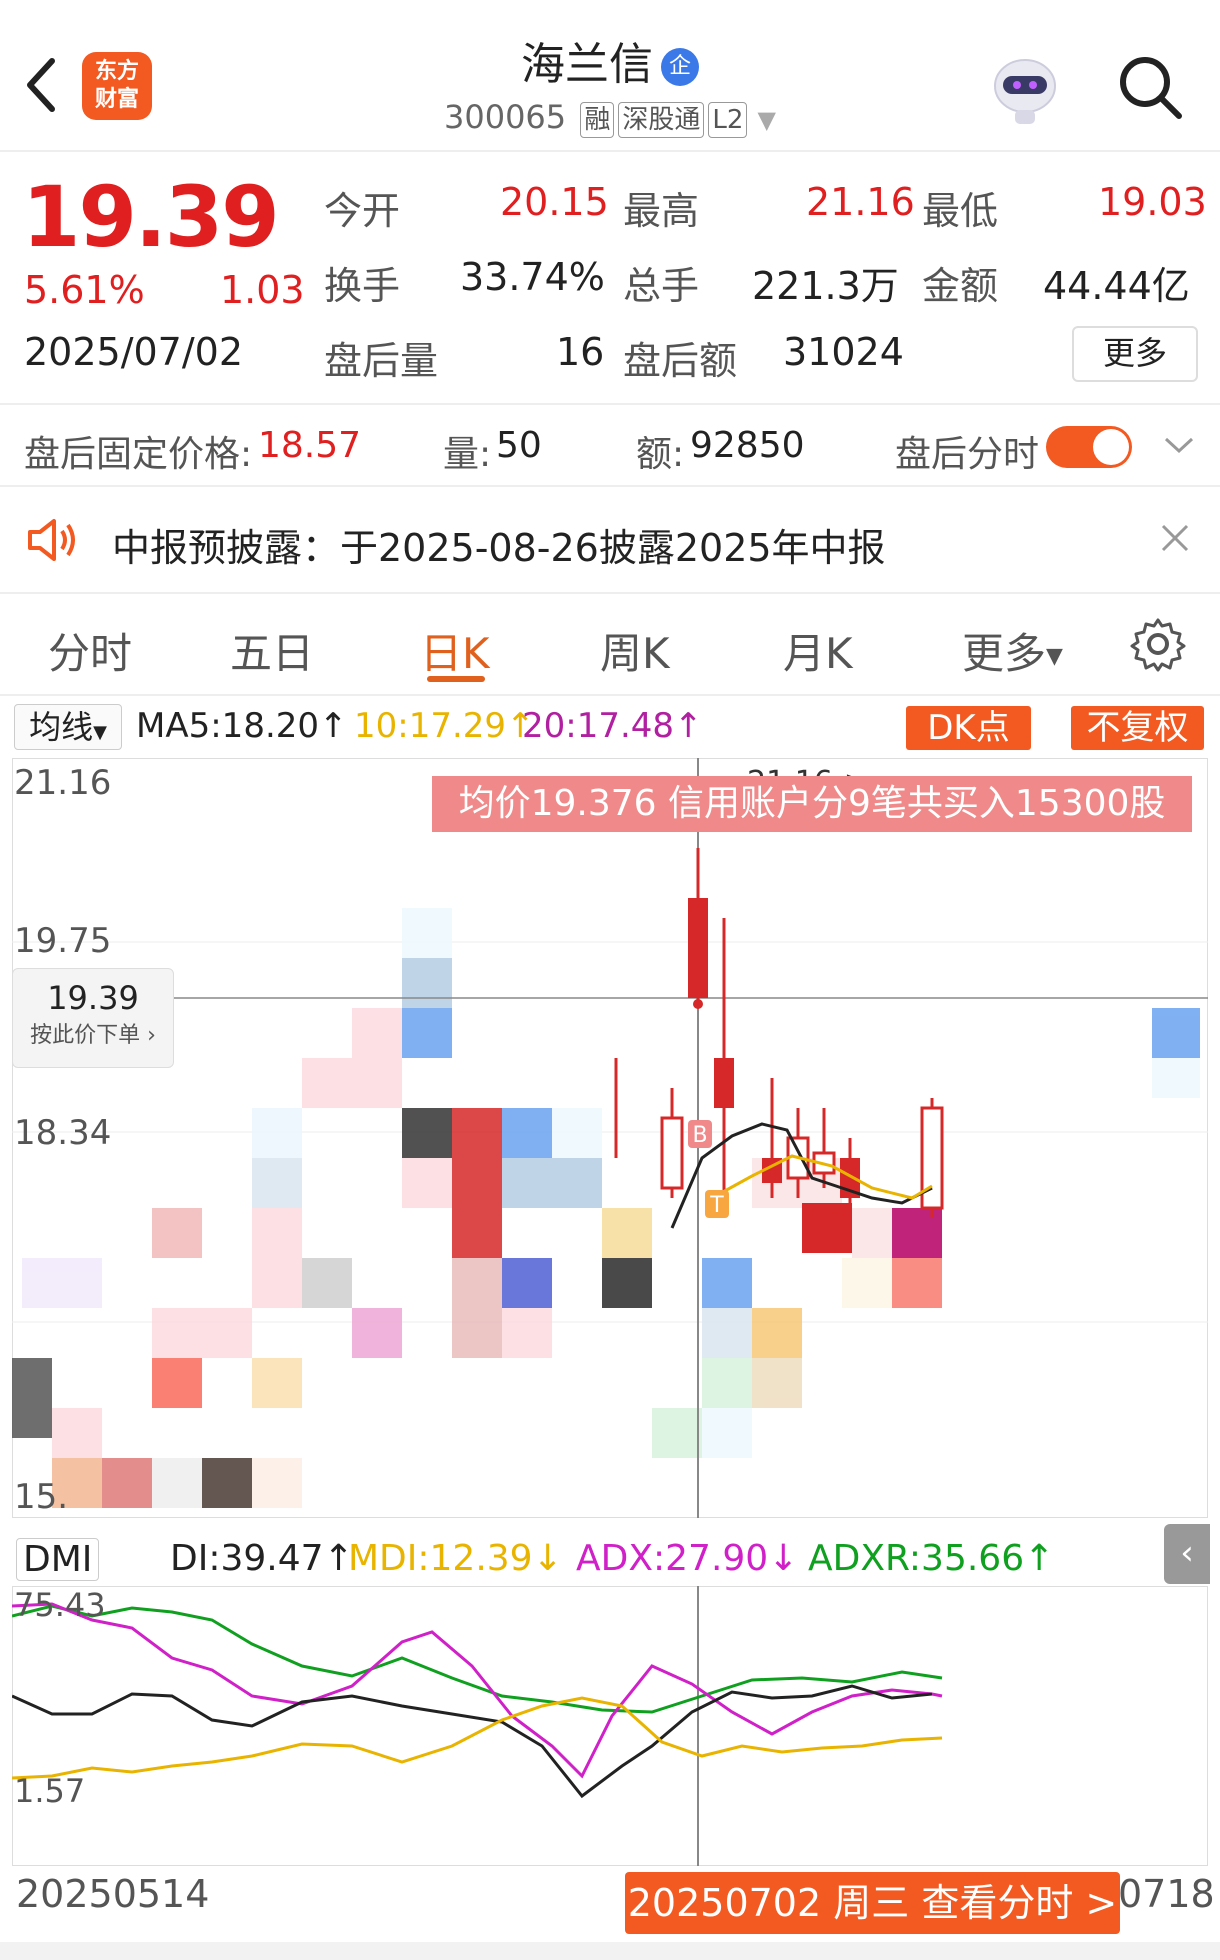 This screenshot has width=1220, height=1960. What do you see at coordinates (680, 67) in the screenshot?
I see `enterprise-badge: 企` at bounding box center [680, 67].